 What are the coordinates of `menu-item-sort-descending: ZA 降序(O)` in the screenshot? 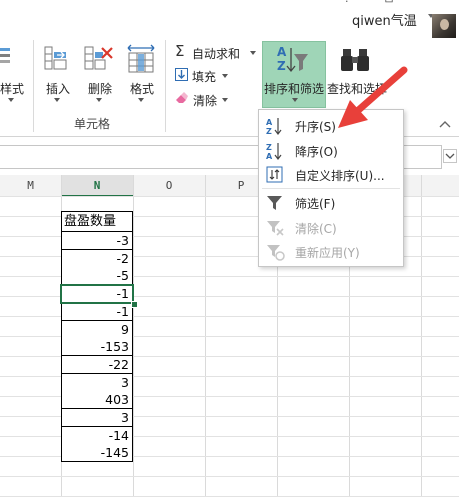 It's located at (331, 151).